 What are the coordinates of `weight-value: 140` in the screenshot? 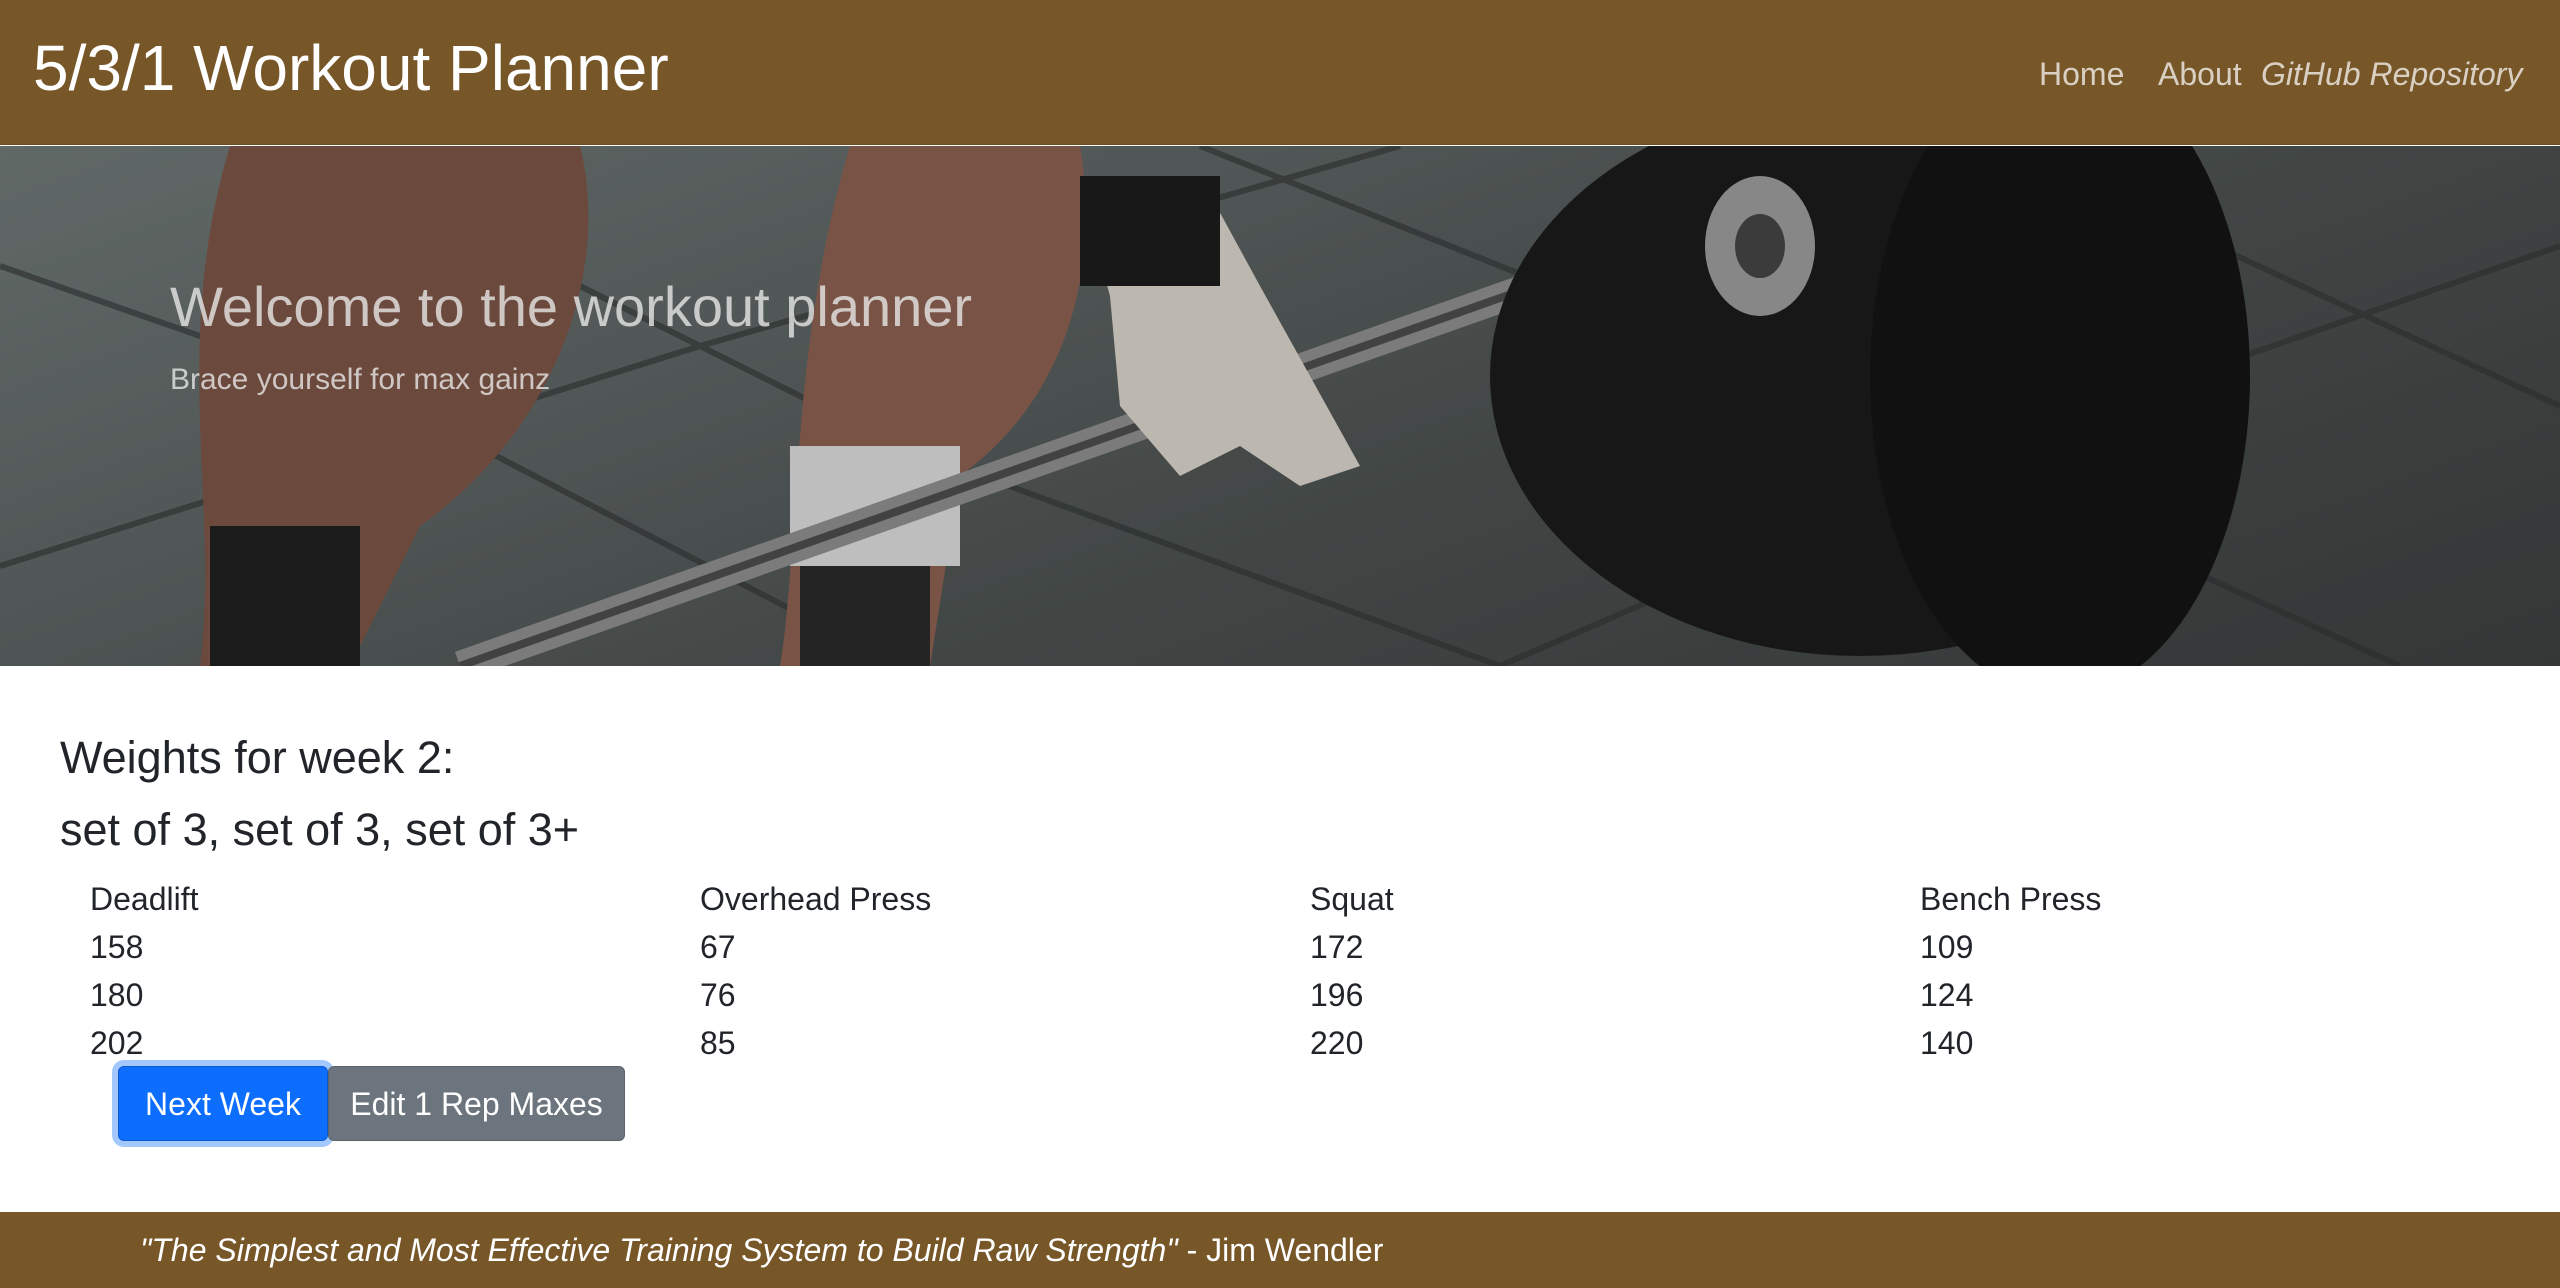 It's located at (1947, 1043).